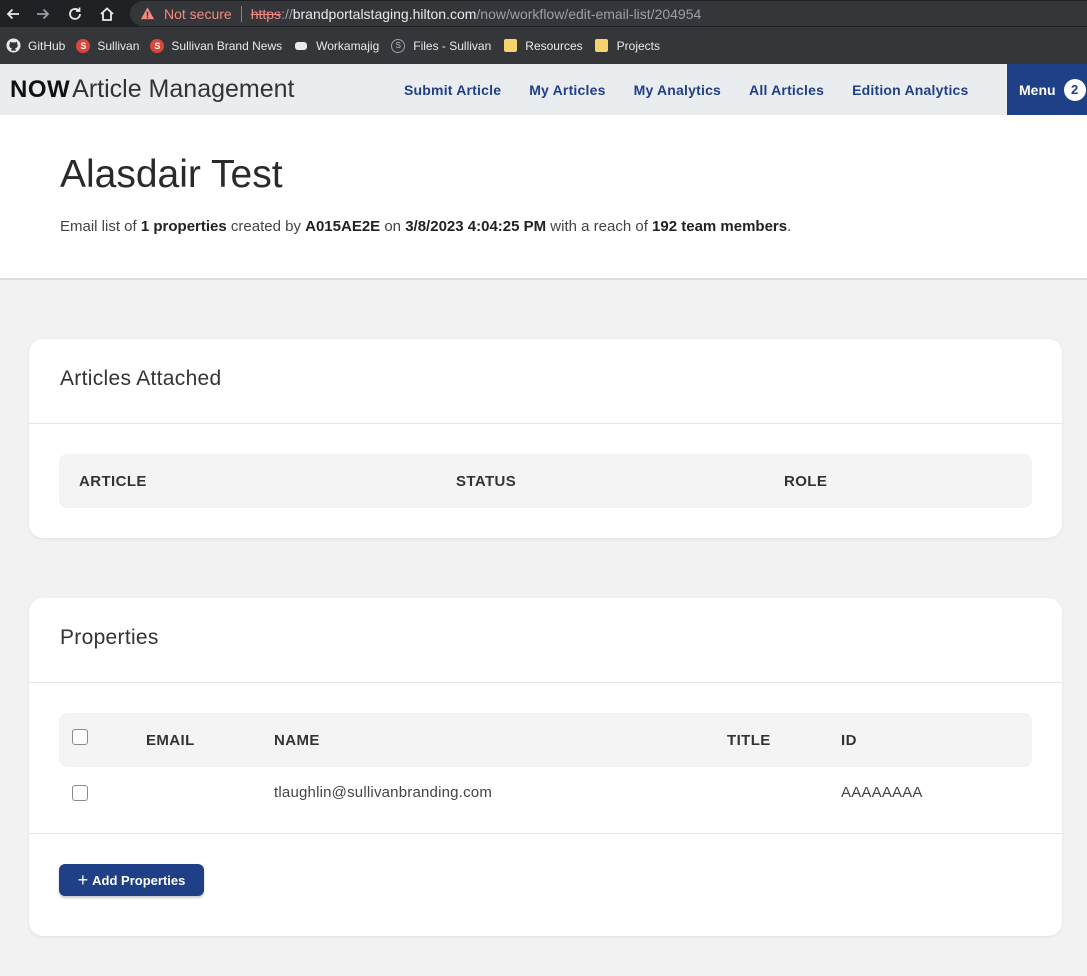  I want to click on bookmark-sullivan: S Sullivan, so click(111, 46).